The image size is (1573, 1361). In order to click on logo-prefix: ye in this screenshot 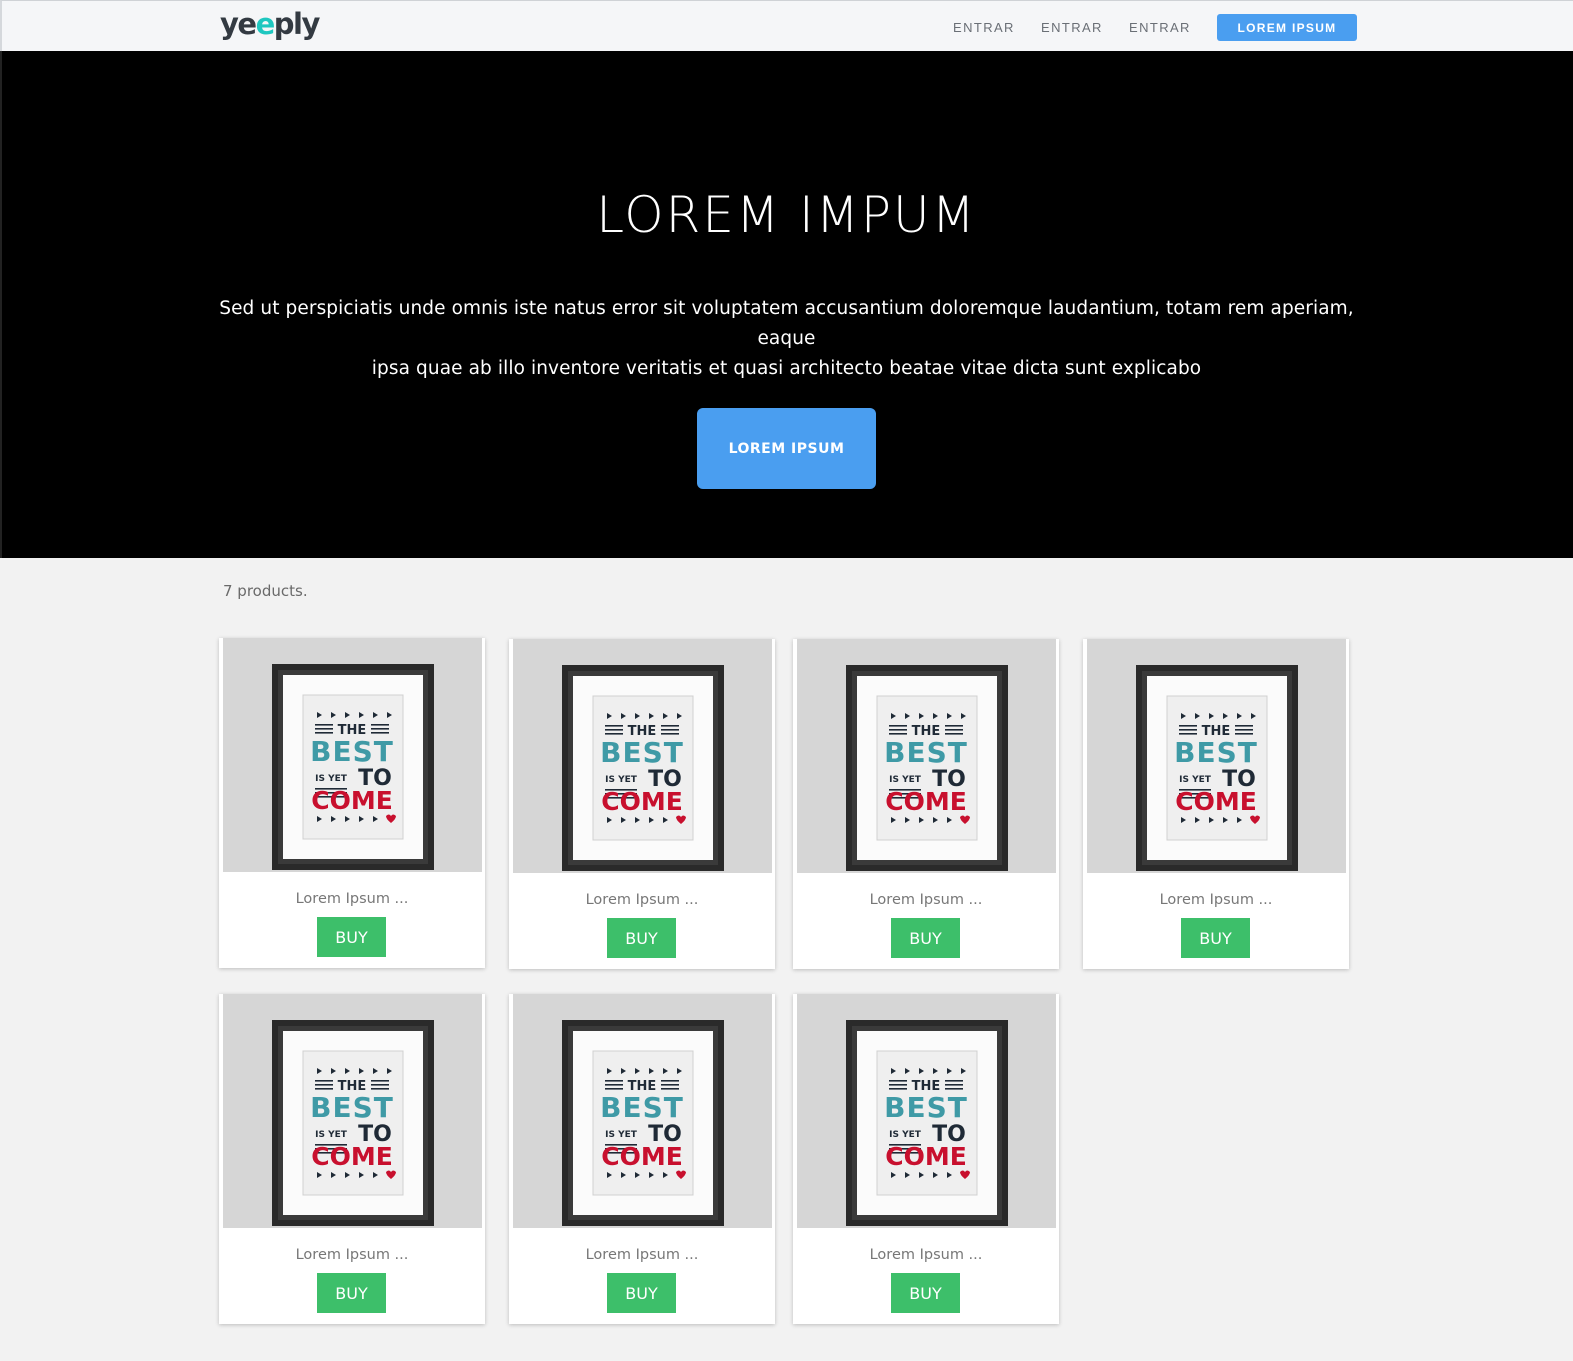, I will do `click(238, 24)`.